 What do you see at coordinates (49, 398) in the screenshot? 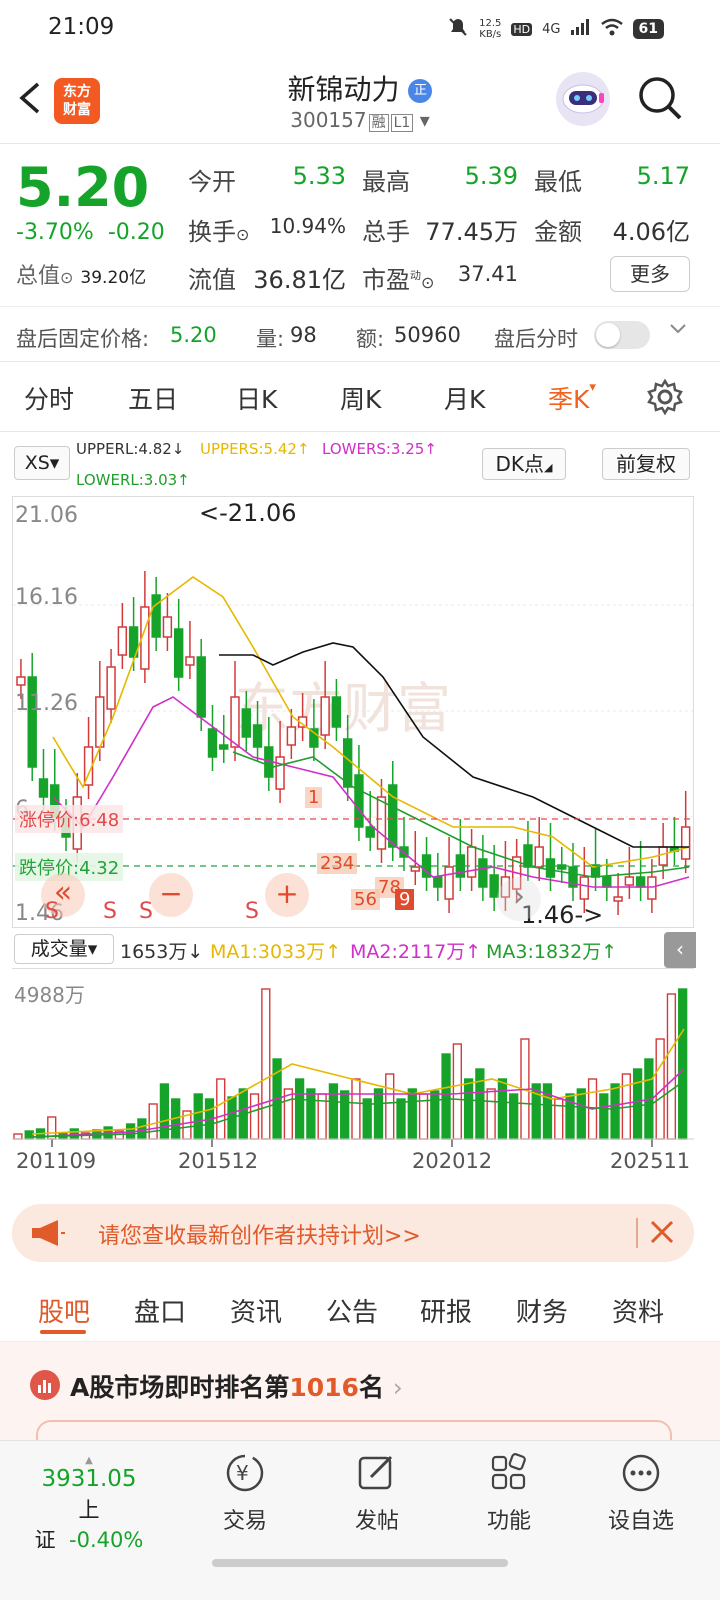
I see `tab-timeshare: 分时` at bounding box center [49, 398].